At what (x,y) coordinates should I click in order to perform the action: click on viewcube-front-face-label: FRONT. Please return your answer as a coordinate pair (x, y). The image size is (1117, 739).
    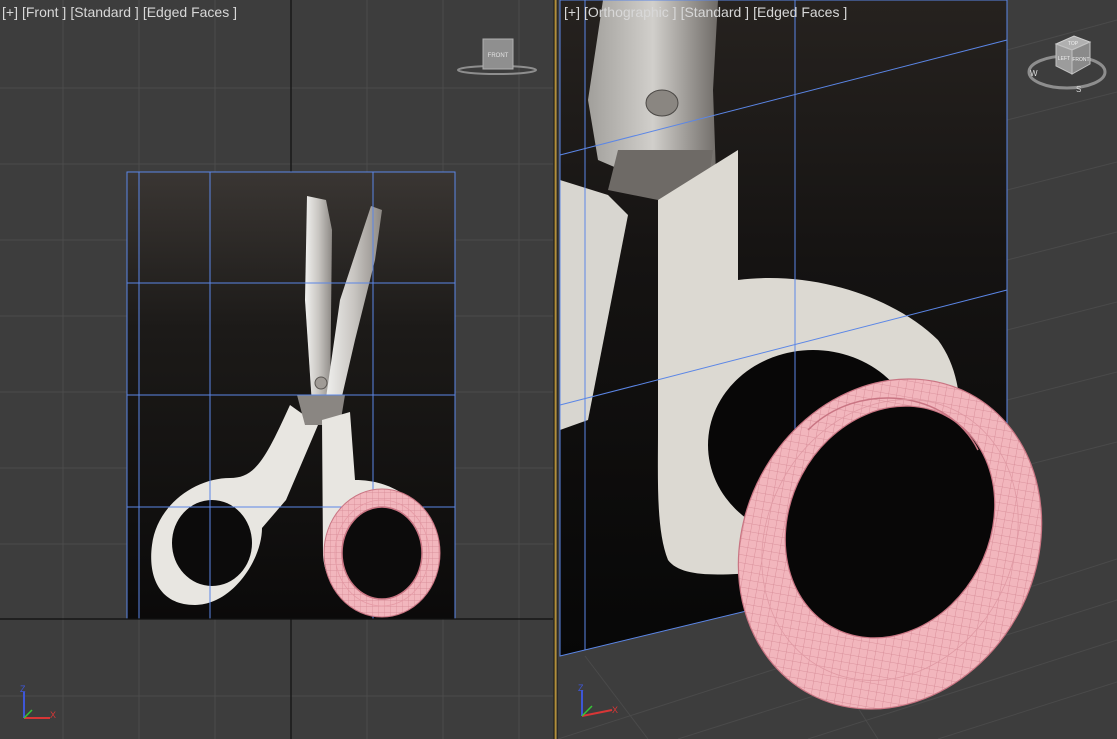
    Looking at the image, I should click on (498, 56).